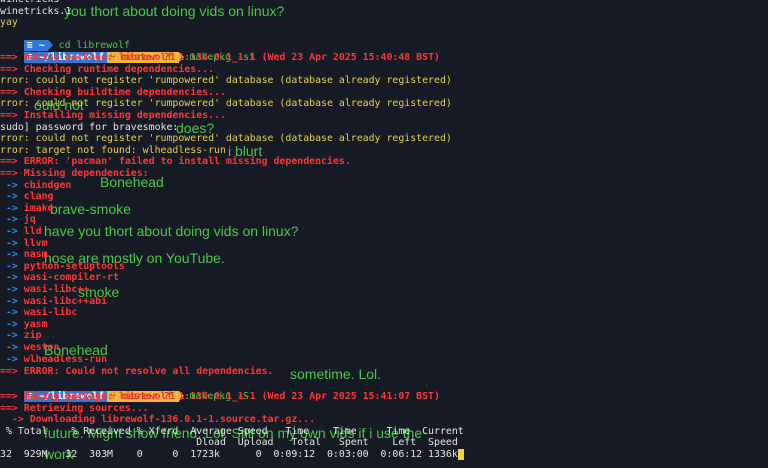 The image size is (768, 468). I want to click on dependency-item: -> yasm, so click(24, 324).